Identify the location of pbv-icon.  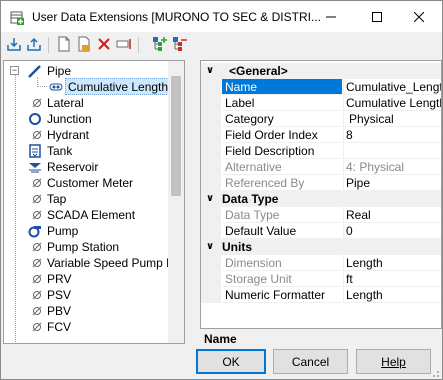
(37, 311).